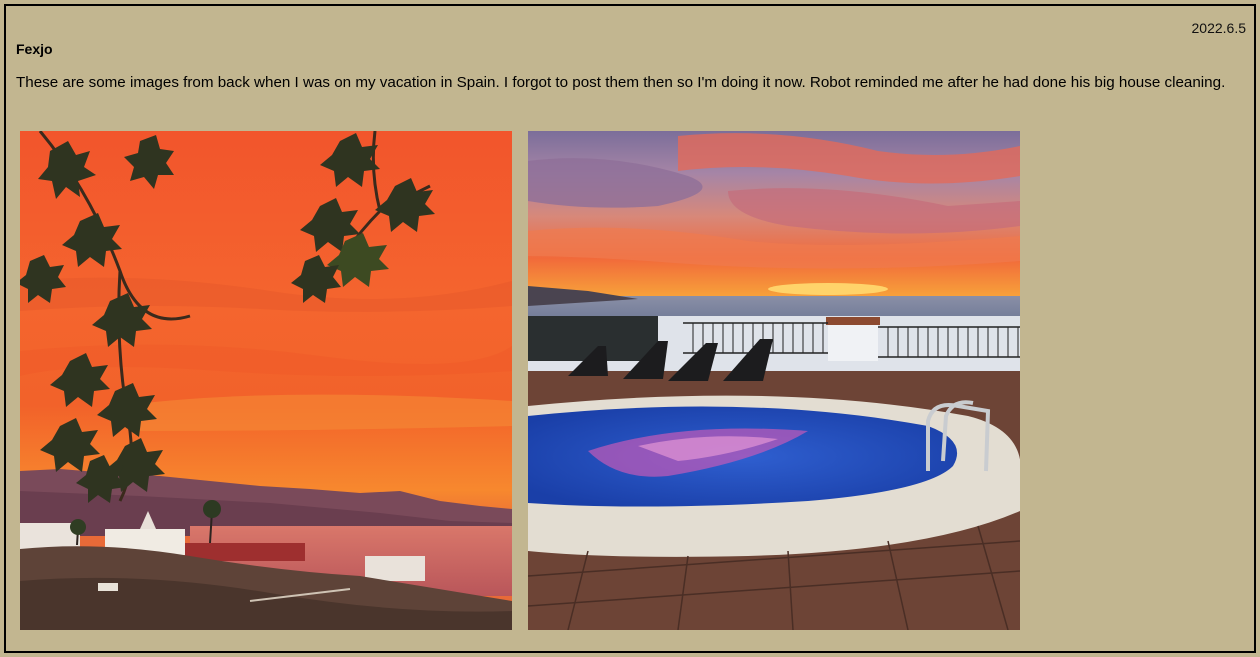  What do you see at coordinates (1219, 28) in the screenshot?
I see `post-date: 2022.6.5` at bounding box center [1219, 28].